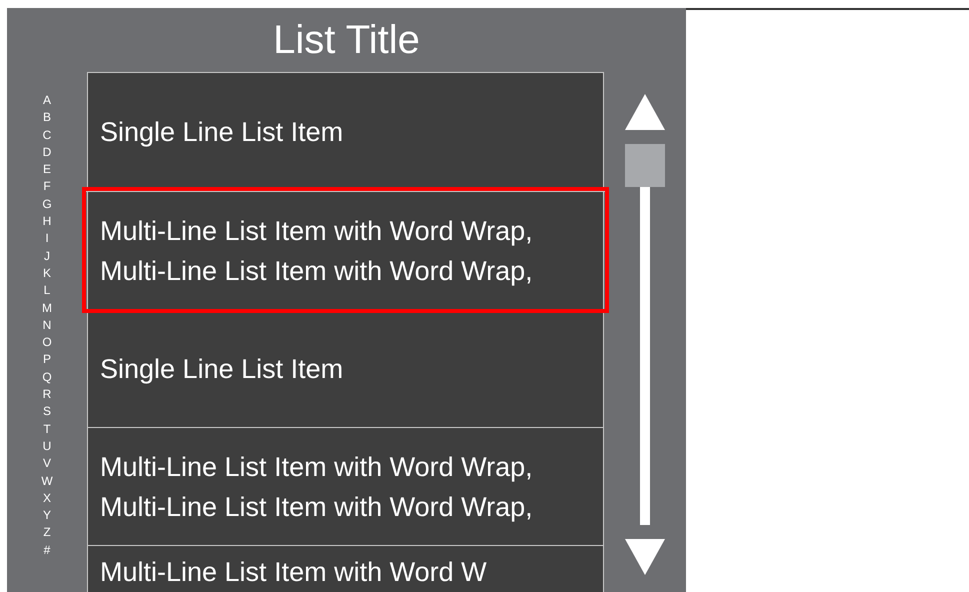  What do you see at coordinates (345, 486) in the screenshot?
I see `list-item: Multi-Line List Item with Word Wrap, Multi-Line List Item with Word Wrap,` at bounding box center [345, 486].